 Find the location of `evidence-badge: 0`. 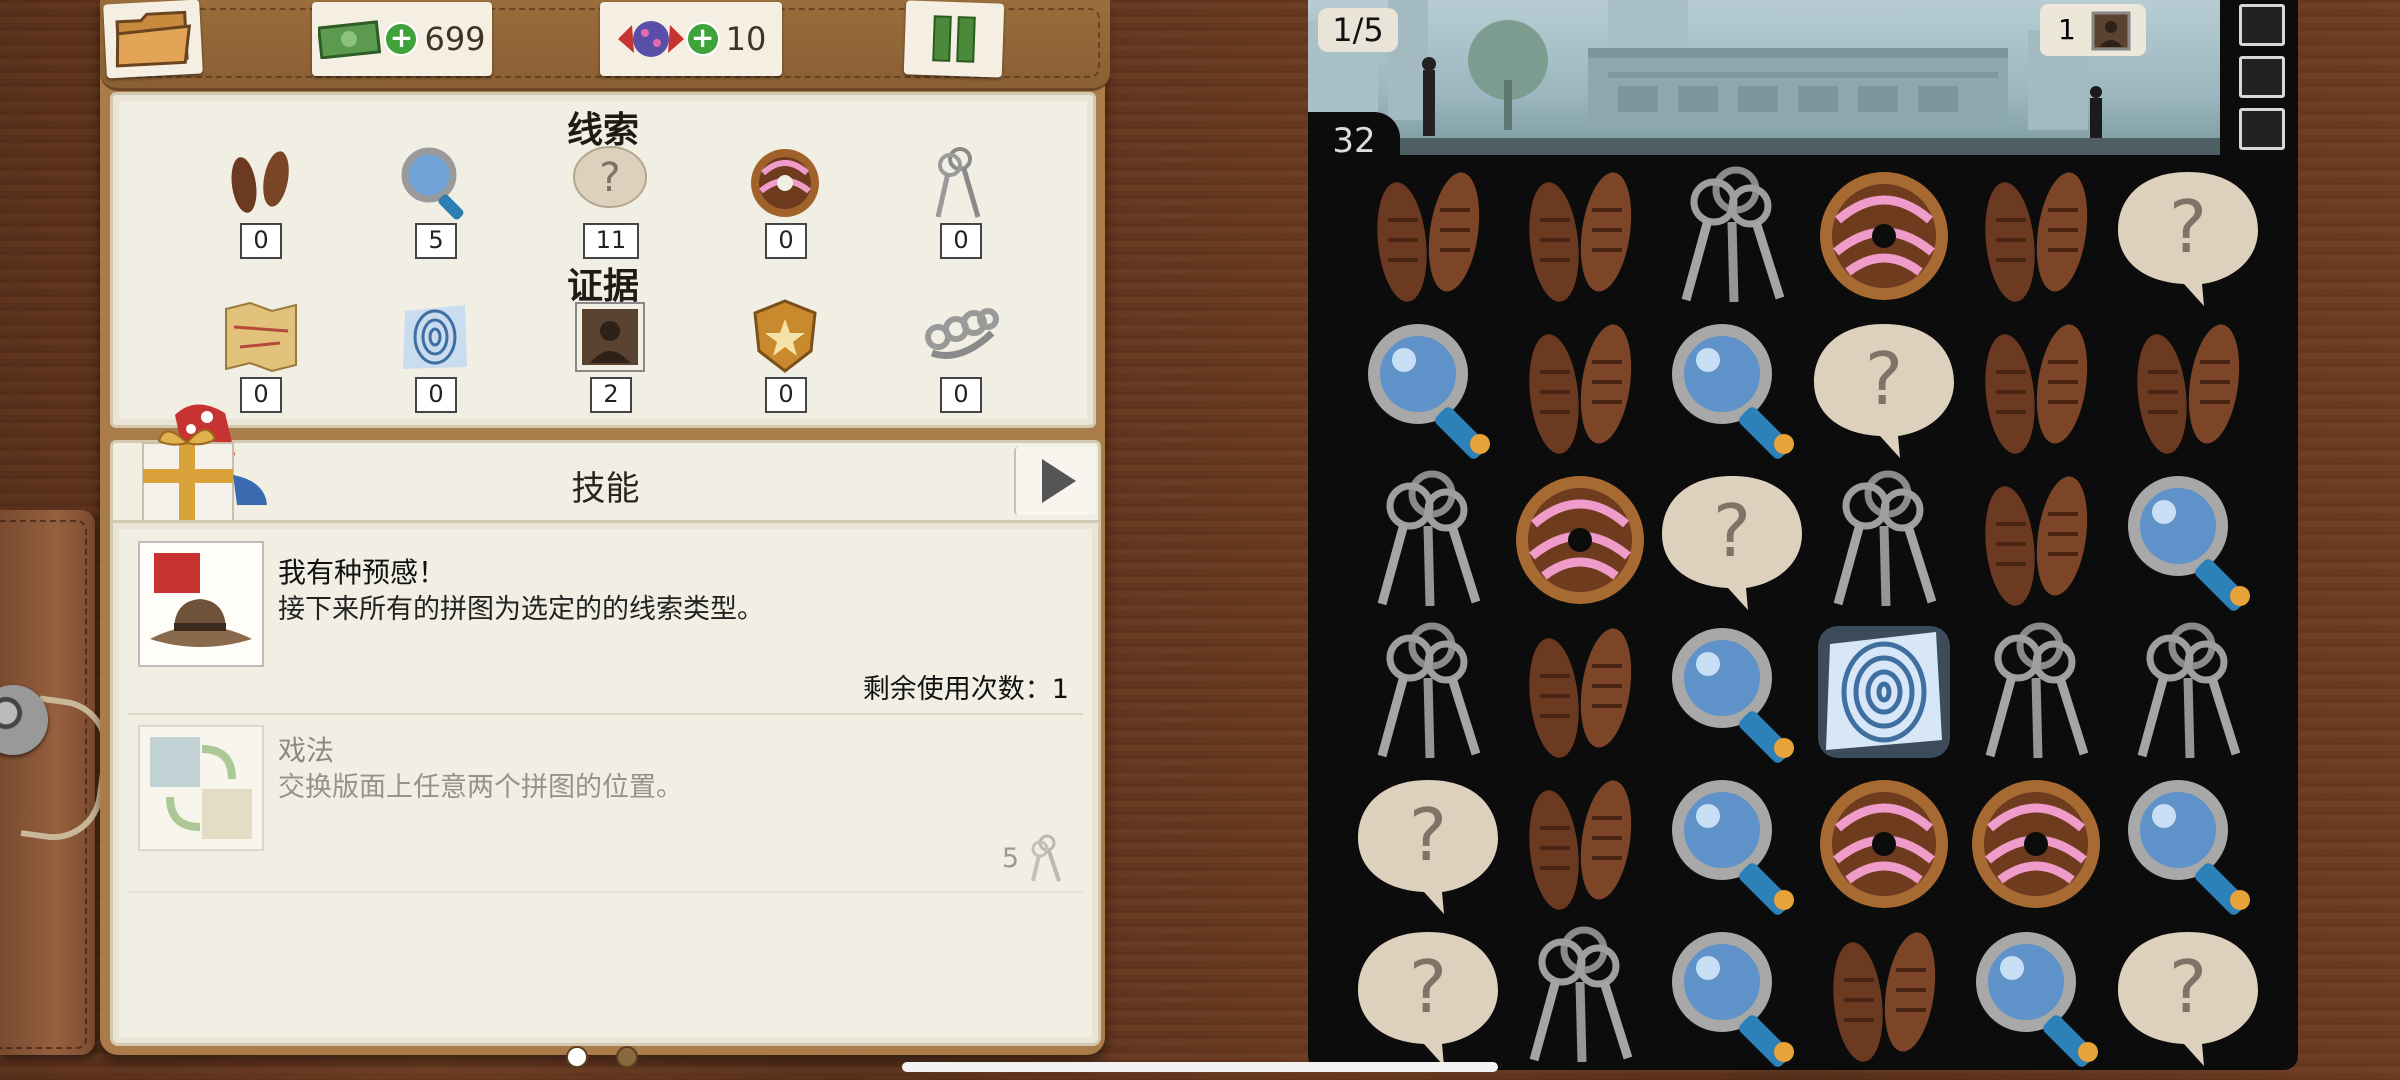

evidence-badge: 0 is located at coordinates (783, 355).